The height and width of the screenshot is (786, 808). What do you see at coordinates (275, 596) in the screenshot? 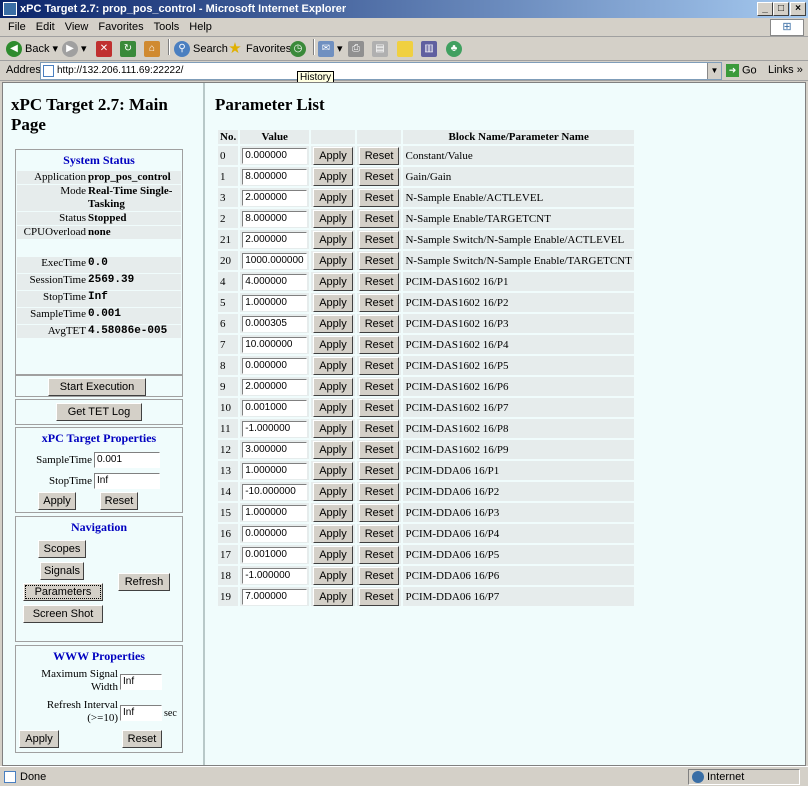
I see `param-value-input: 7.000000` at bounding box center [275, 596].